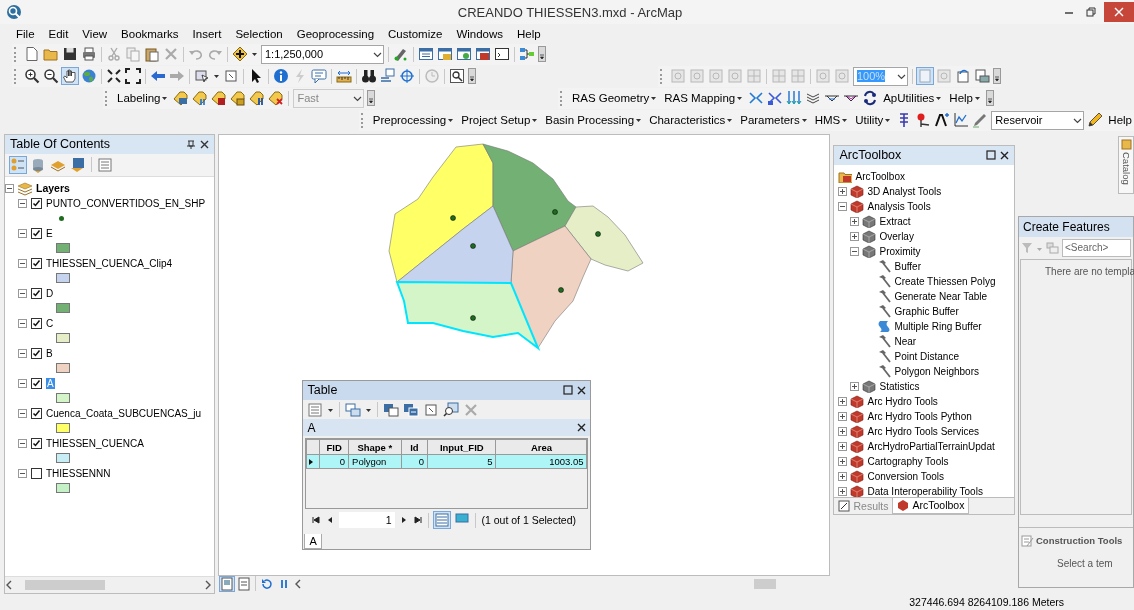 This screenshot has width=1134, height=610. I want to click on column-header: FID, so click(334, 447).